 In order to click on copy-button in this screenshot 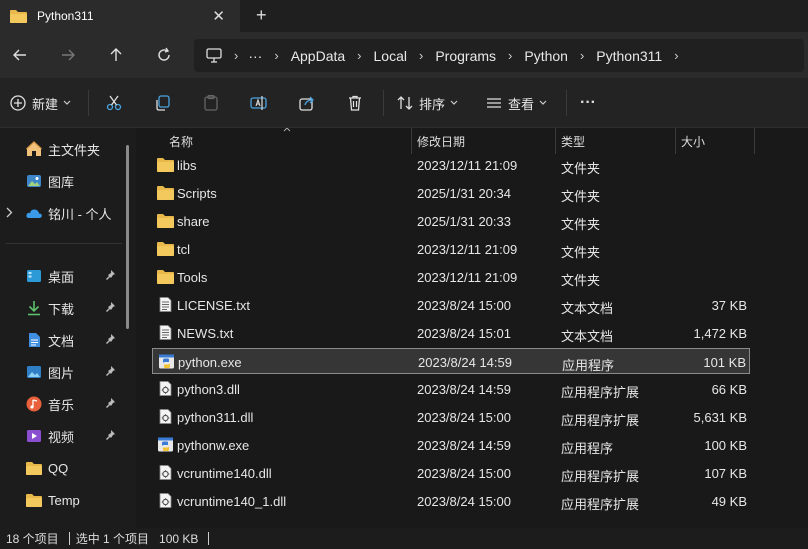, I will do `click(163, 103)`.